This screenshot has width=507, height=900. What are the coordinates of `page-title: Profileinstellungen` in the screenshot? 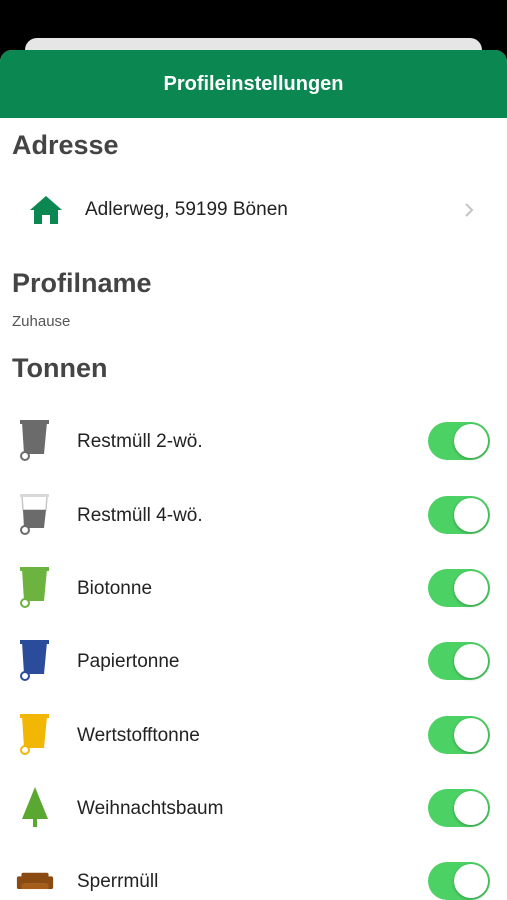 It's located at (253, 83).